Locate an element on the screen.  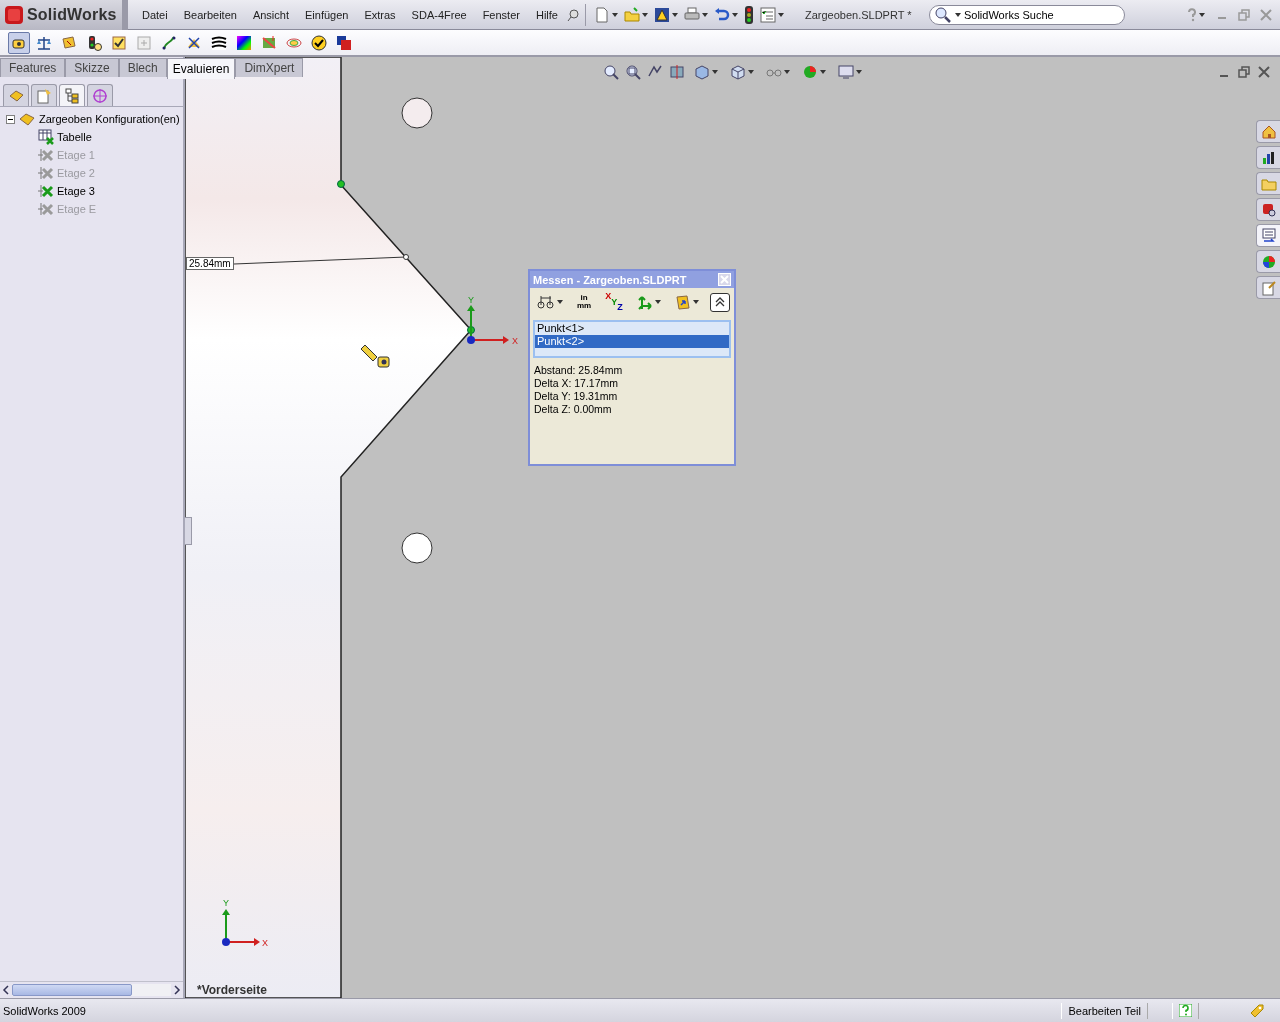
printer-icon is located at coordinates (691, 14).